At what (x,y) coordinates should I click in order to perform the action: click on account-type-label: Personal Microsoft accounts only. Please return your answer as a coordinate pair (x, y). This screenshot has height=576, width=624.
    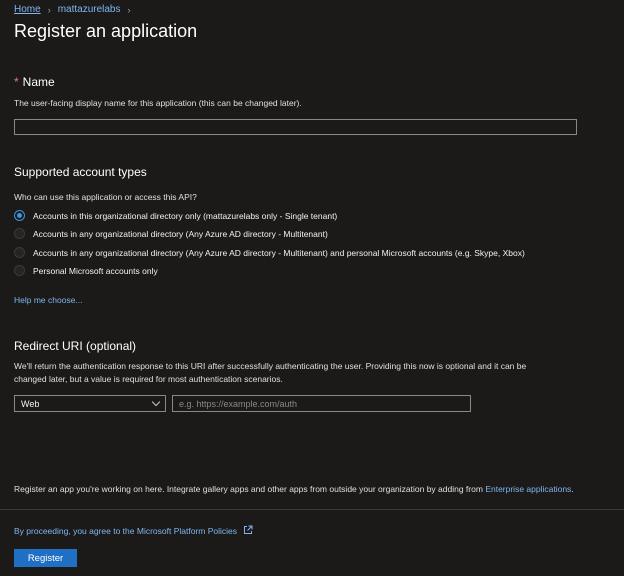
    Looking at the image, I should click on (95, 270).